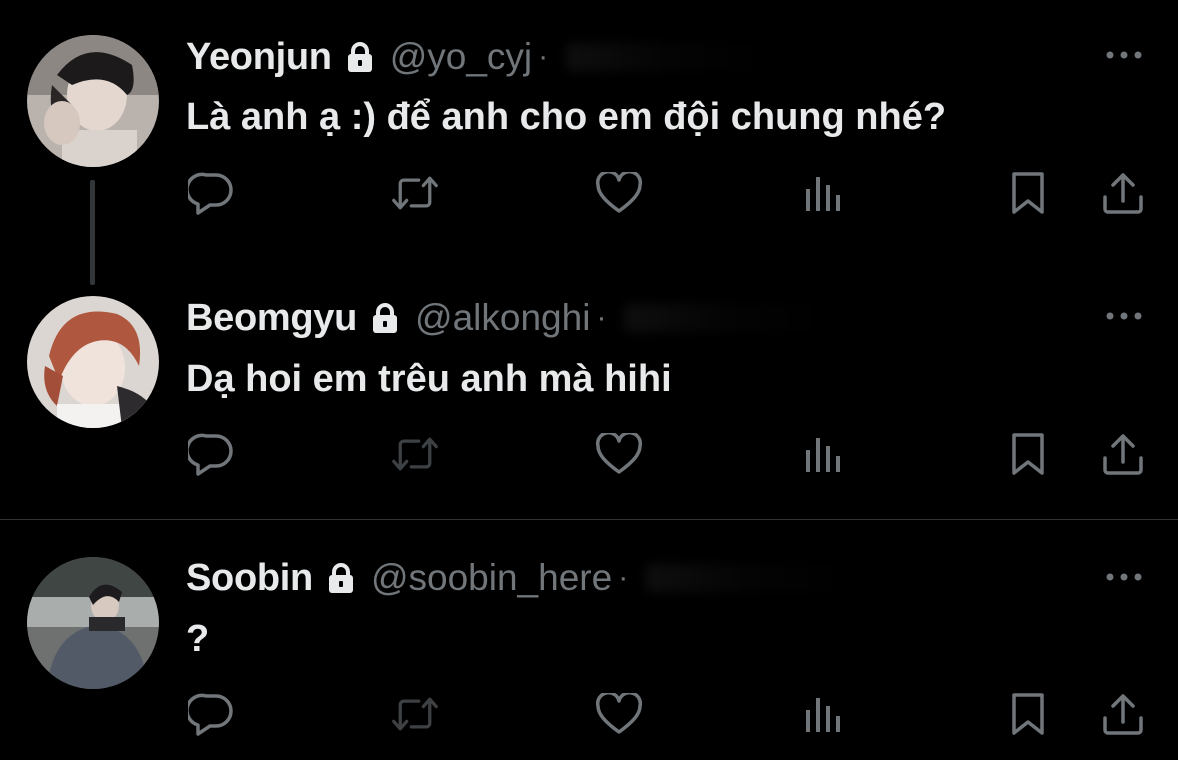 The width and height of the screenshot is (1178, 760). Describe the element at coordinates (461, 57) in the screenshot. I see `handle: @yo_cyj` at that location.